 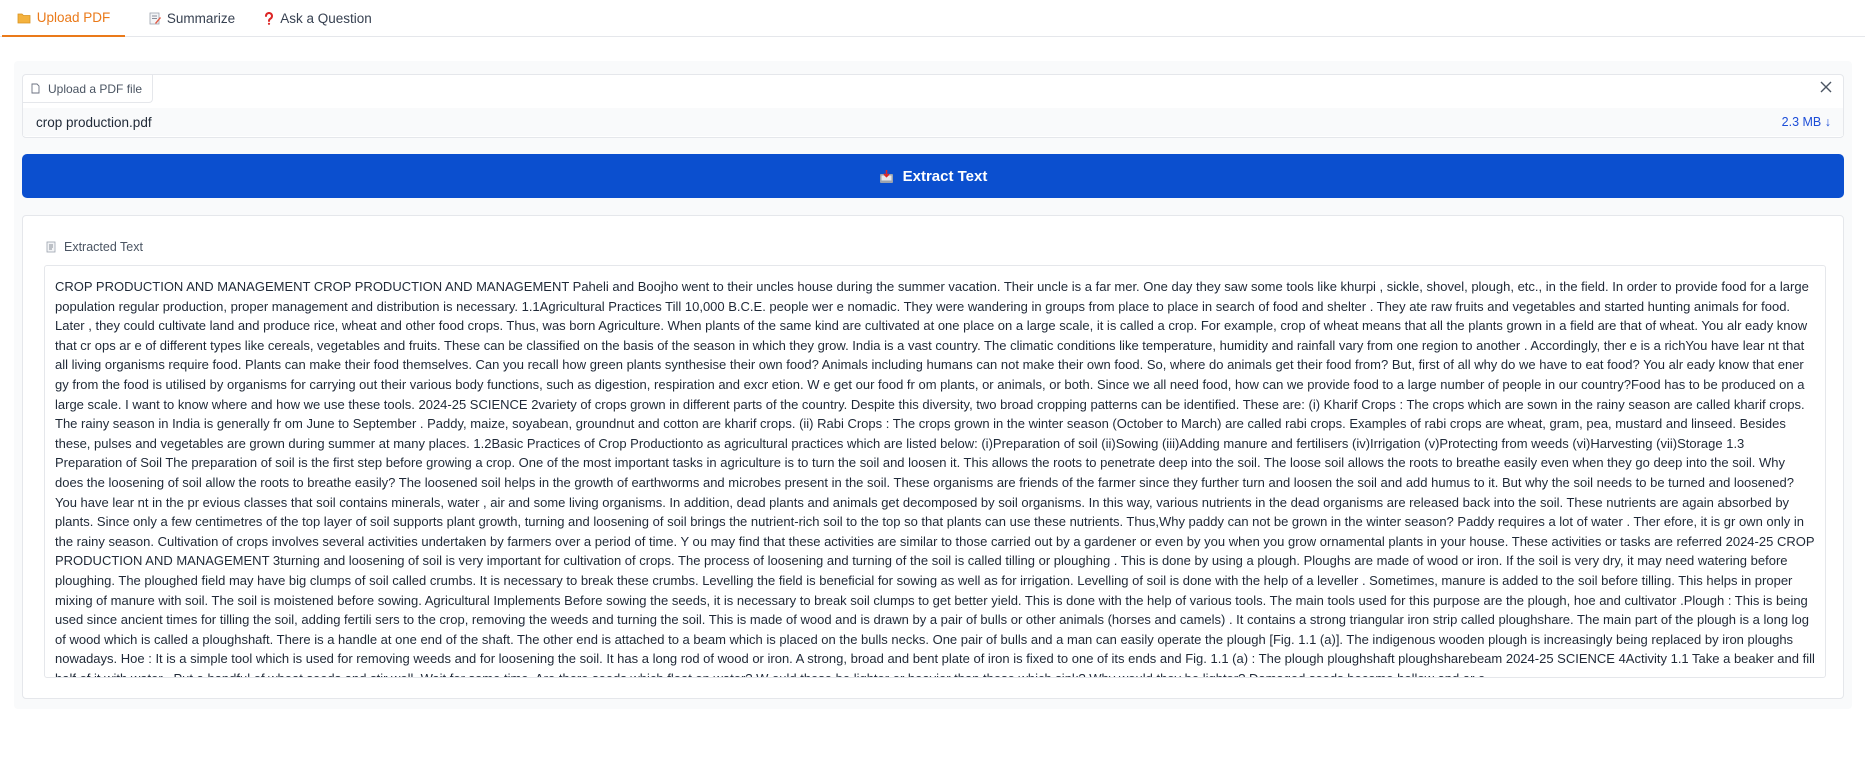 I want to click on document-icon, so click(x=51, y=247).